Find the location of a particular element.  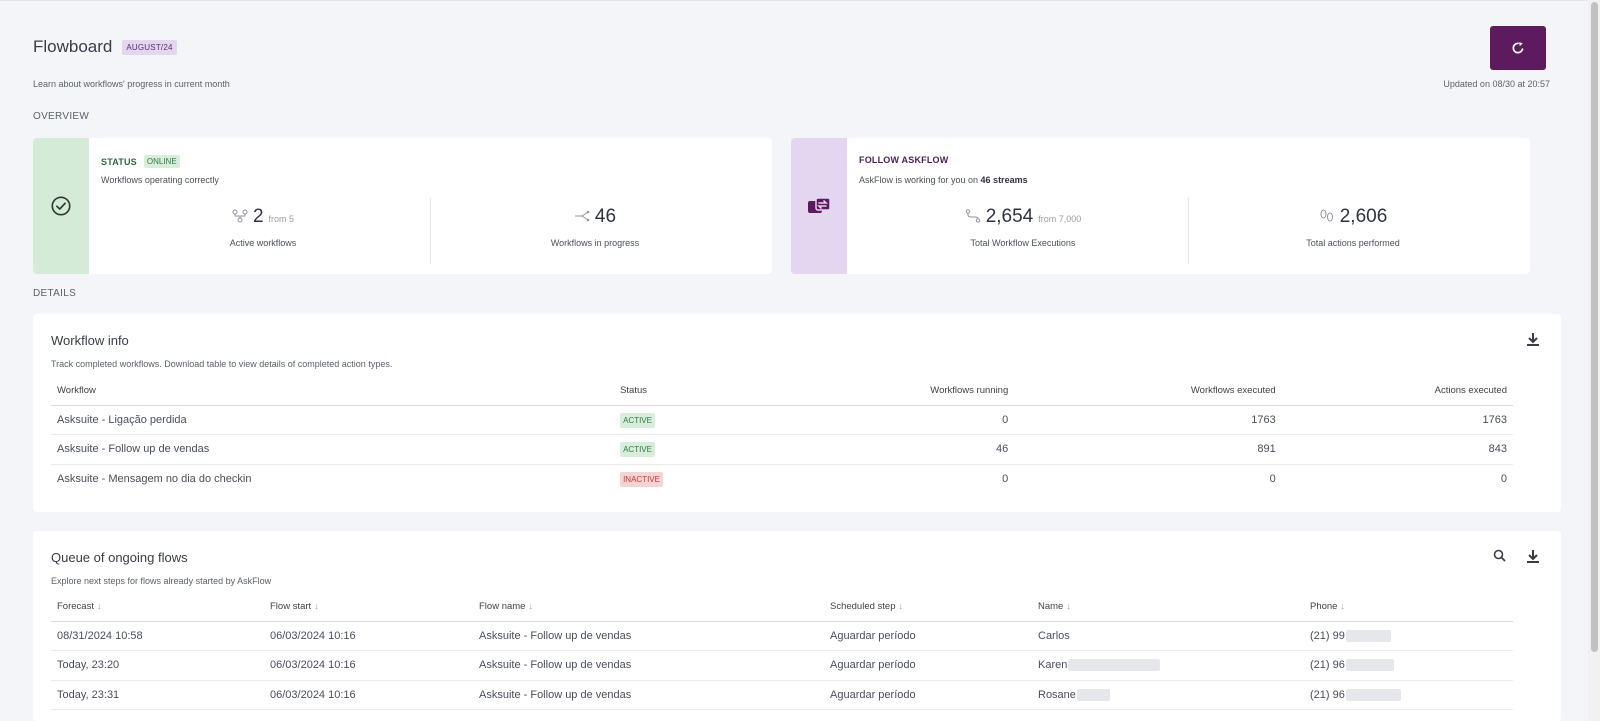

refresh-button is located at coordinates (1518, 48).